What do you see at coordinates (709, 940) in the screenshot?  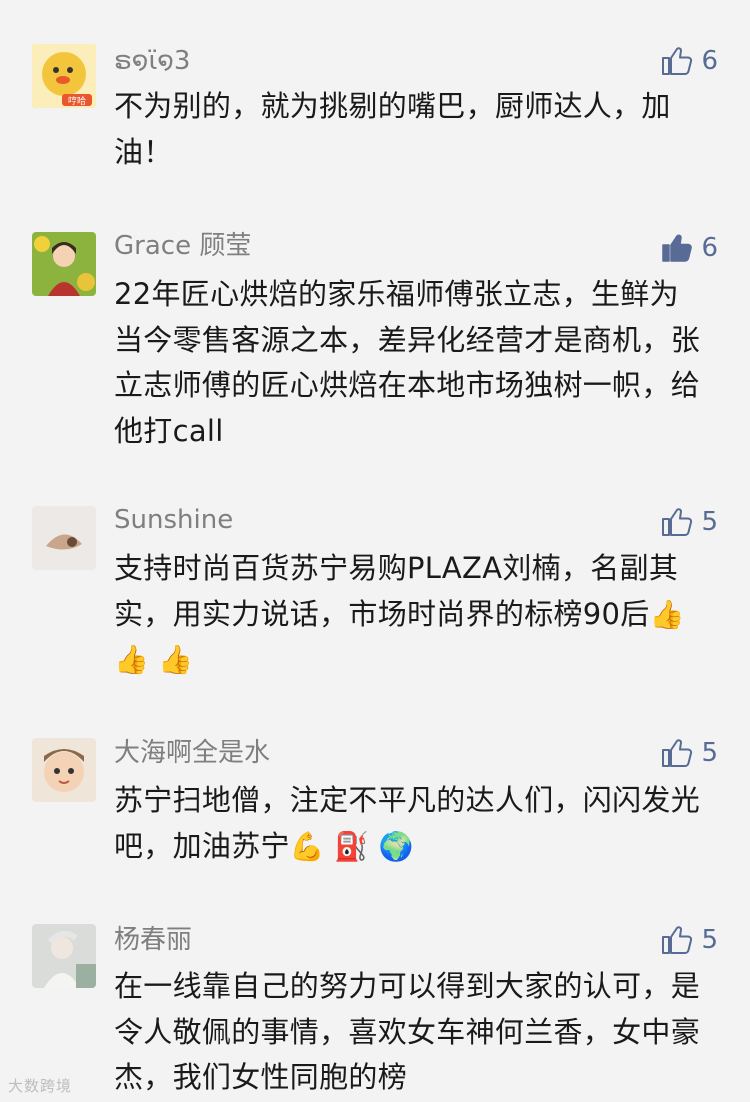 I see `like-count: 5` at bounding box center [709, 940].